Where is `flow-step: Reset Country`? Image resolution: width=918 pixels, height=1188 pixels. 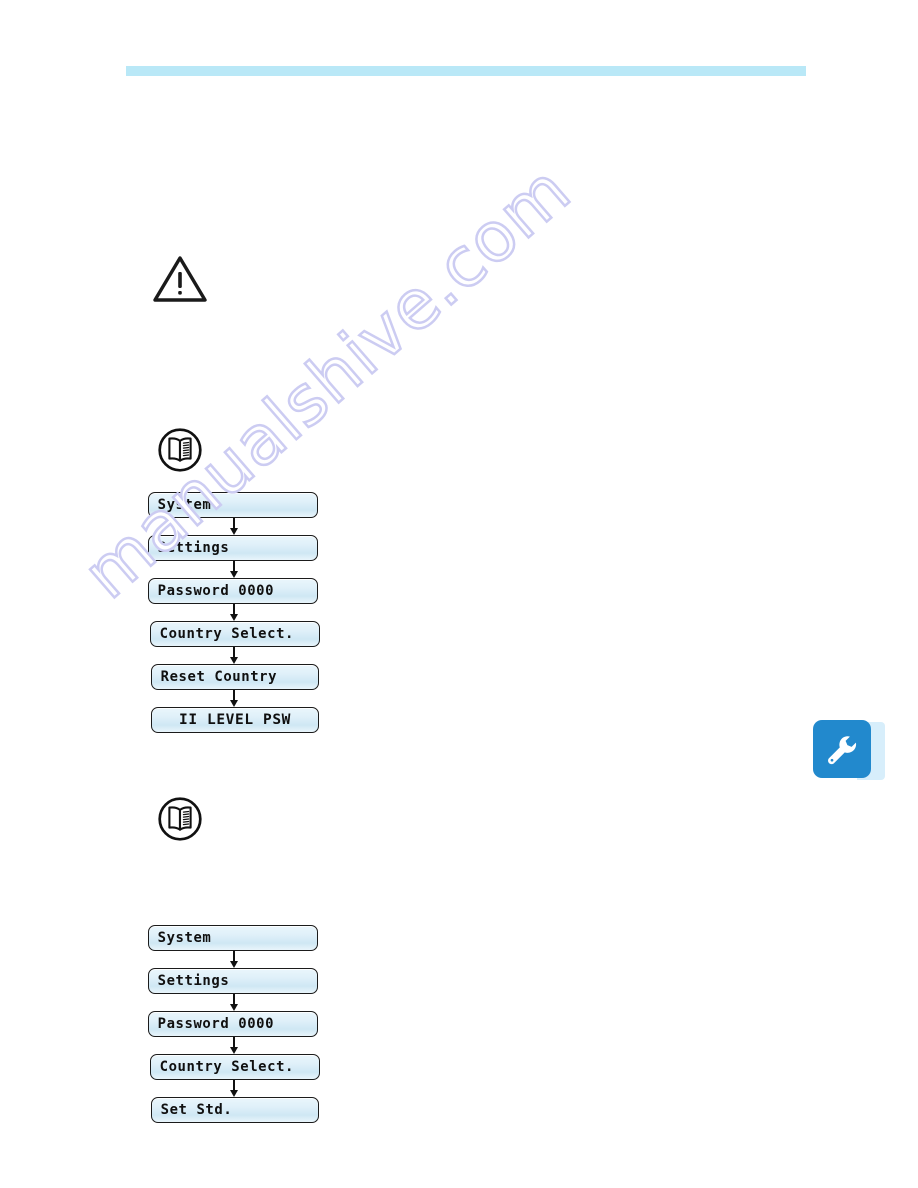 flow-step: Reset Country is located at coordinates (235, 677).